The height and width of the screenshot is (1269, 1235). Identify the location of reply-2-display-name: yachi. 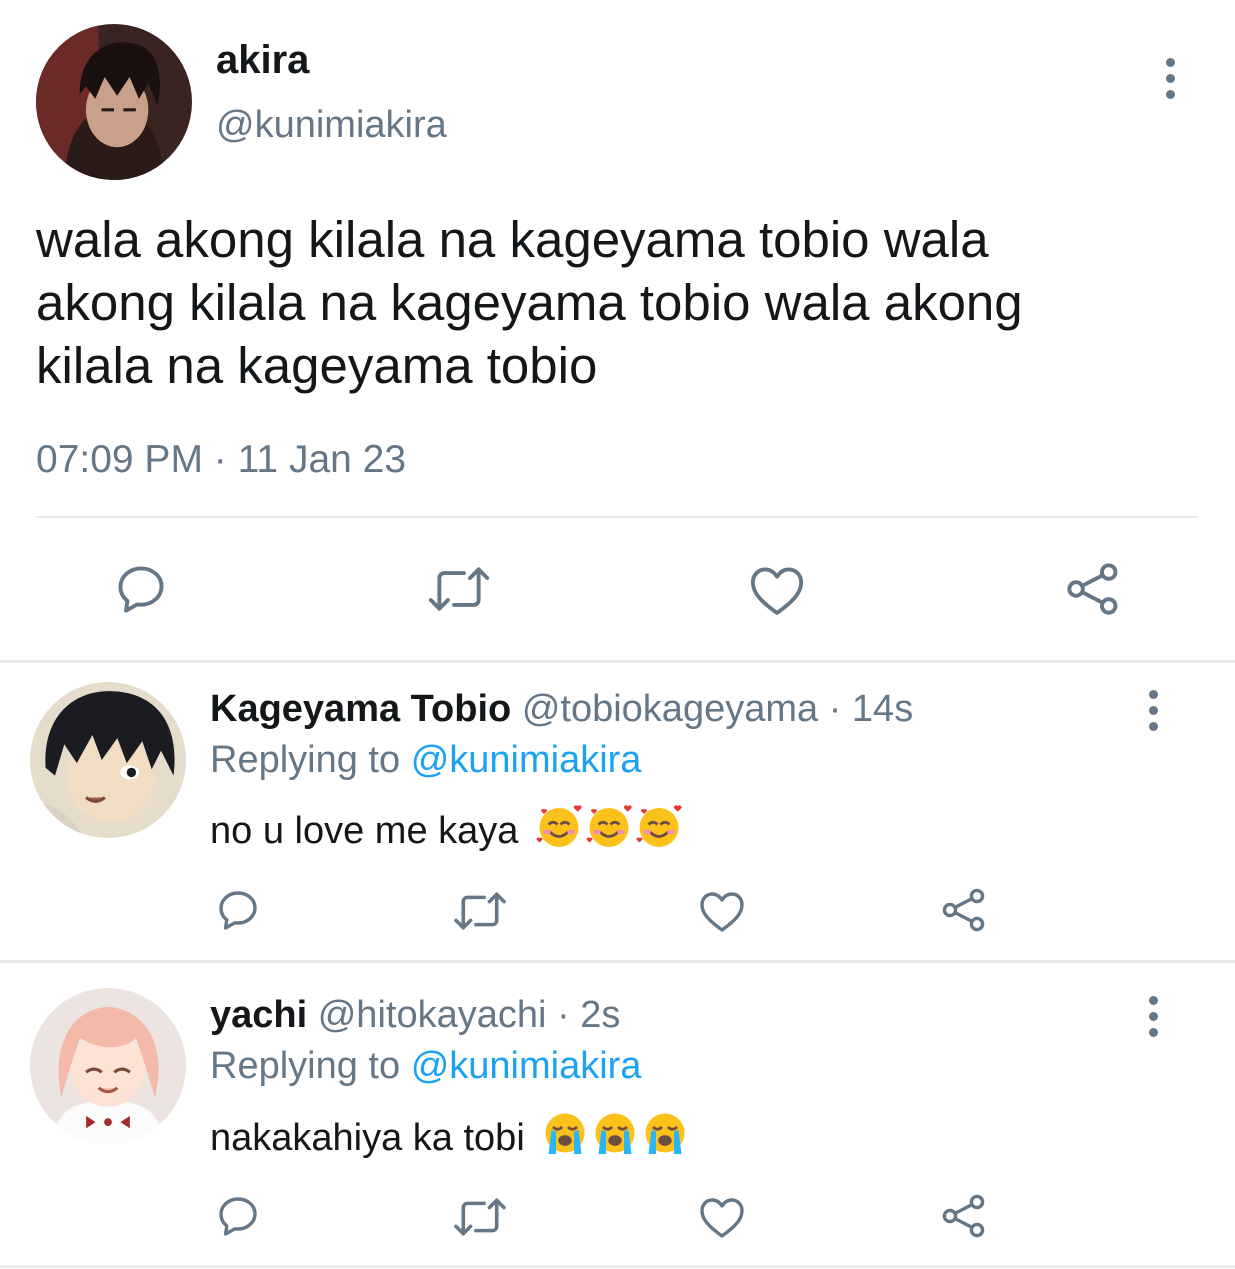
(258, 1015).